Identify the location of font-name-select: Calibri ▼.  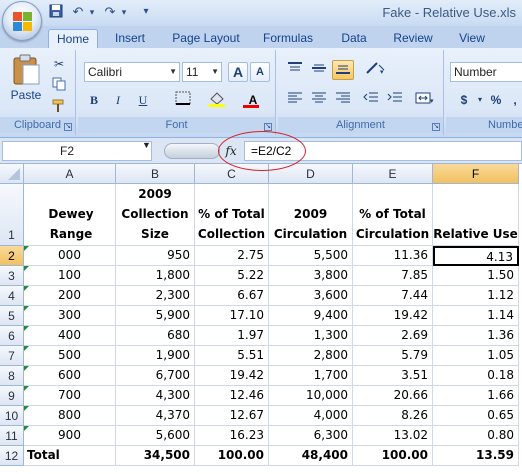
(132, 72).